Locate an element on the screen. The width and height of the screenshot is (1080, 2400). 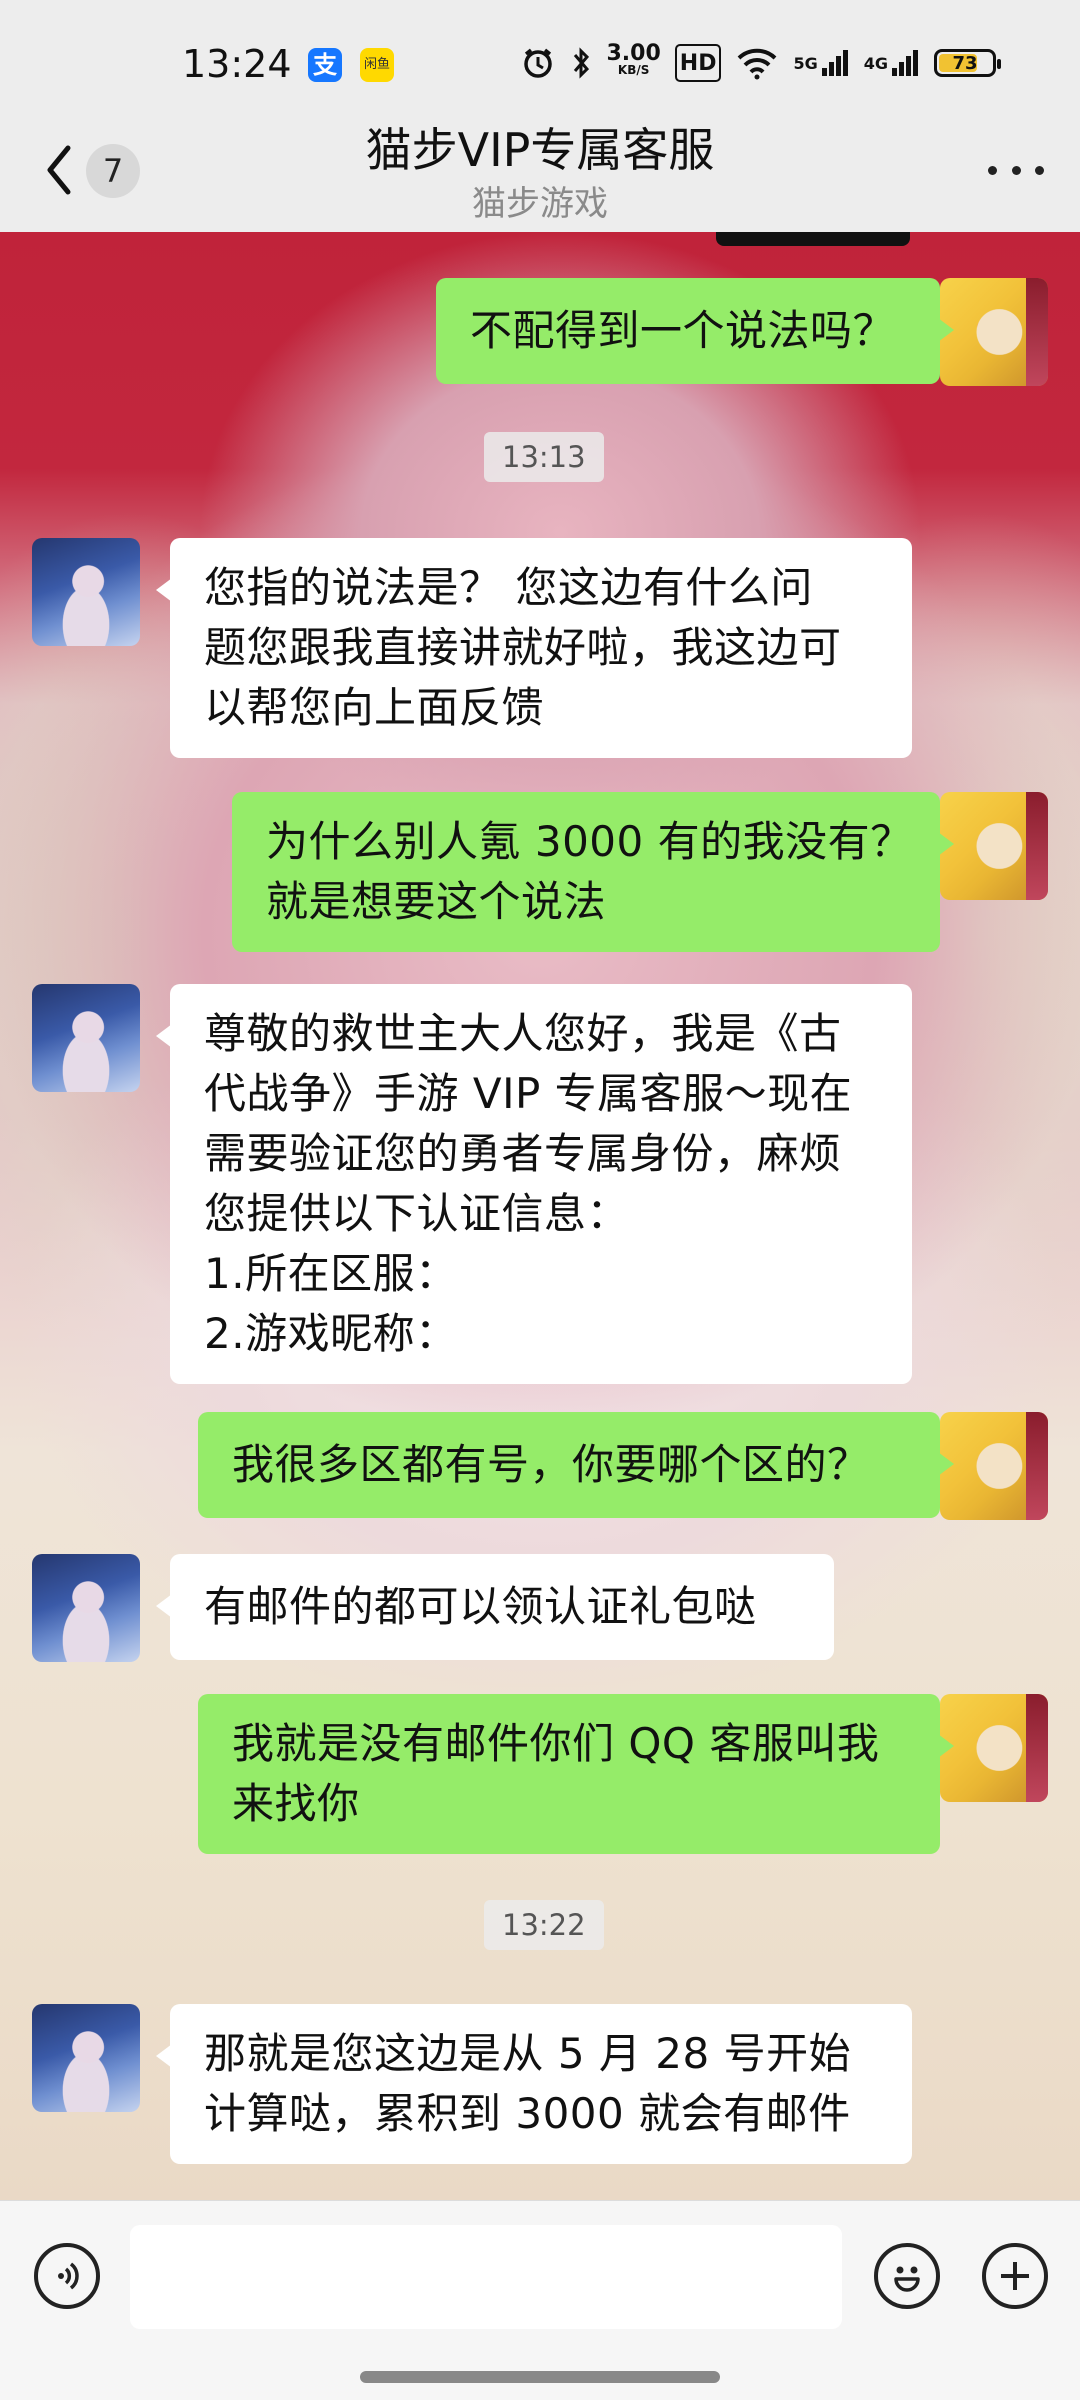
sent-message-bubble: 我就是没有邮件你们 QQ 客服叫我 来找你 is located at coordinates (576, 1774).